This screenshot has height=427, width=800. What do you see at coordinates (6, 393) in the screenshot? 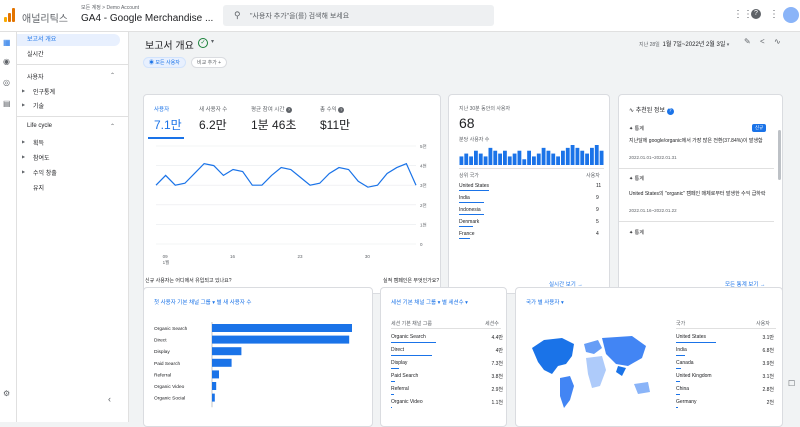
I see `settings-gear-icon: ⚙` at bounding box center [6, 393].